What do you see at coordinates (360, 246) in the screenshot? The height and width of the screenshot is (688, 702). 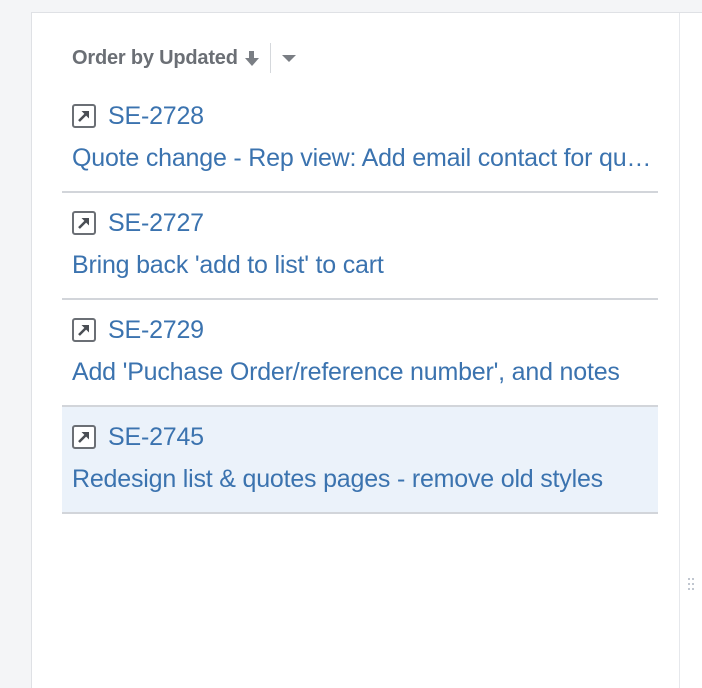 I see `list-item: SE-2727 Bring back 'add to list' to cart` at bounding box center [360, 246].